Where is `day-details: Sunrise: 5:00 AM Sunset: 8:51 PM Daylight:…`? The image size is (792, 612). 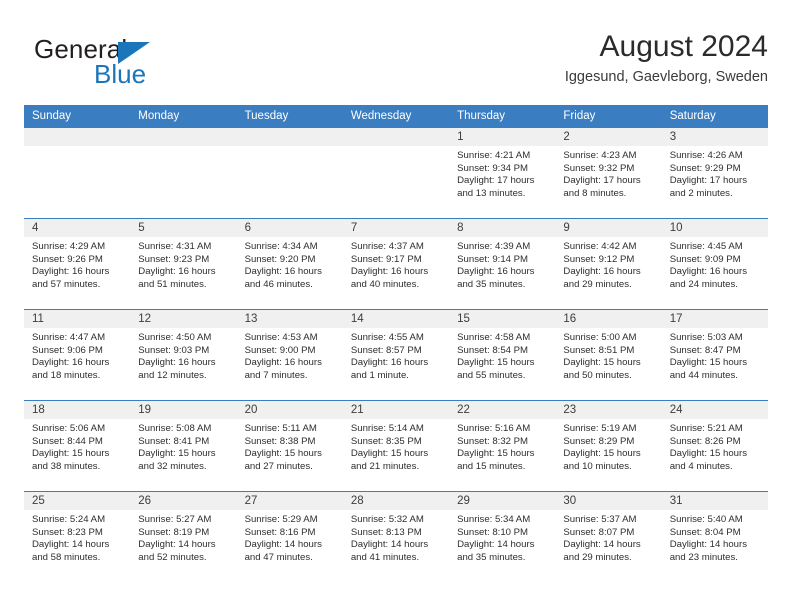
day-details: Sunrise: 5:00 AM Sunset: 8:51 PM Daylight:… is located at coordinates (608, 355).